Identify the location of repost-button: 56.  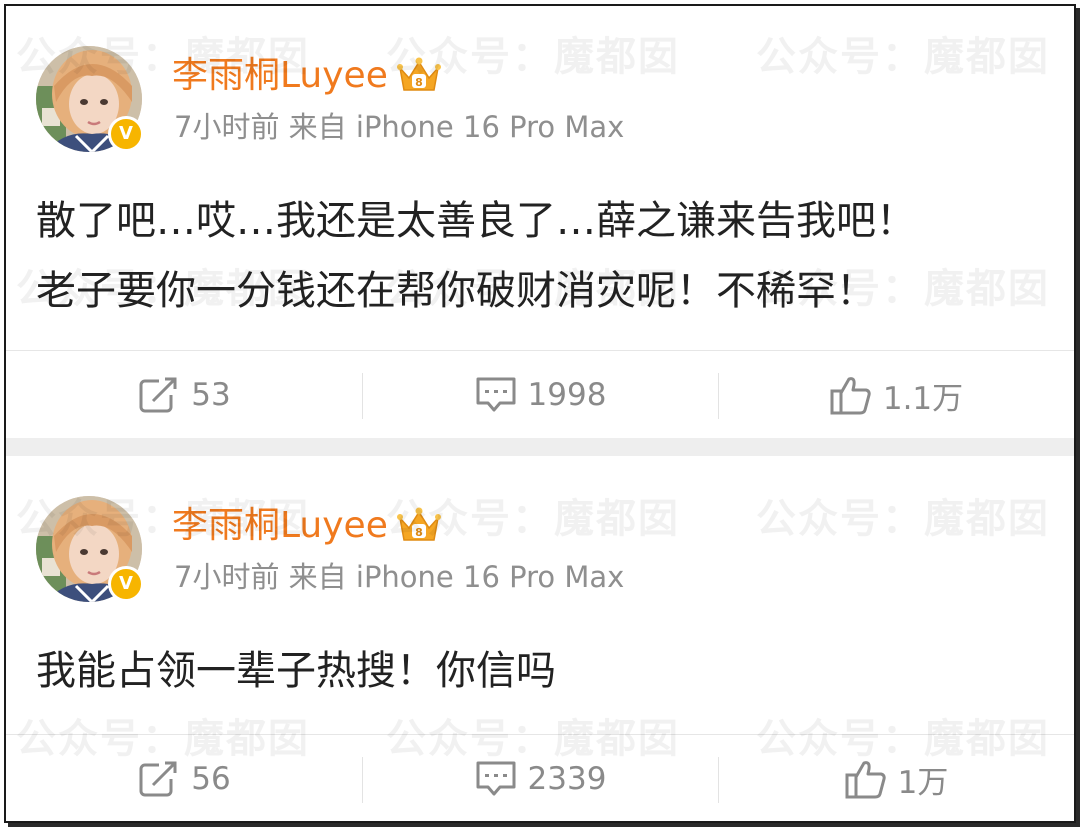
(184, 778).